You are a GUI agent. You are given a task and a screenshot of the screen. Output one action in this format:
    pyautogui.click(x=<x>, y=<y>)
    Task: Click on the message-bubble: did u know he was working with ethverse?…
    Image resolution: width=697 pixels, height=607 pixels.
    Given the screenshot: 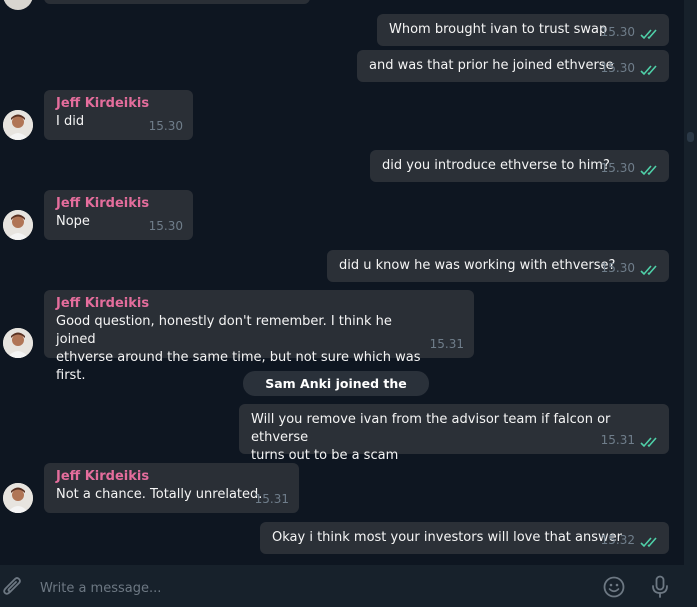 What is the action you would take?
    pyautogui.click(x=498, y=266)
    